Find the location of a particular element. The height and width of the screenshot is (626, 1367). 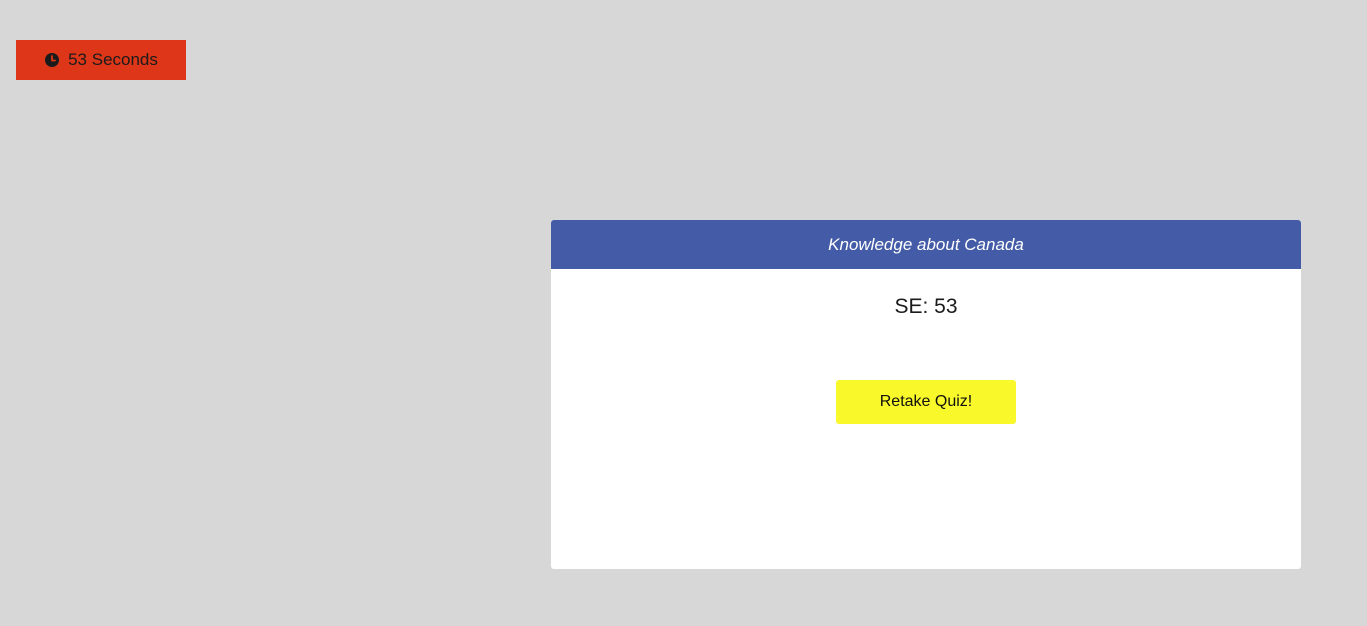

timer-label: 53 Seconds is located at coordinates (113, 59).